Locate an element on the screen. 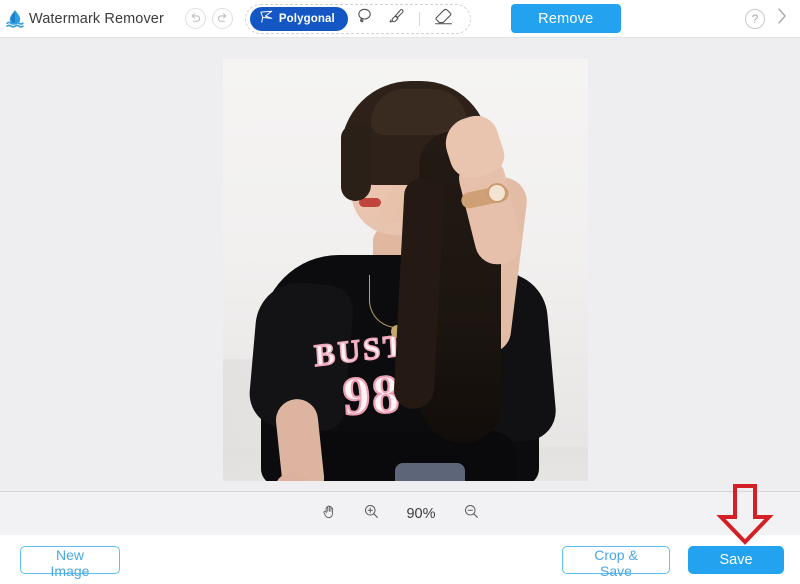 The width and height of the screenshot is (800, 584). new-image-button: New Image is located at coordinates (70, 562).